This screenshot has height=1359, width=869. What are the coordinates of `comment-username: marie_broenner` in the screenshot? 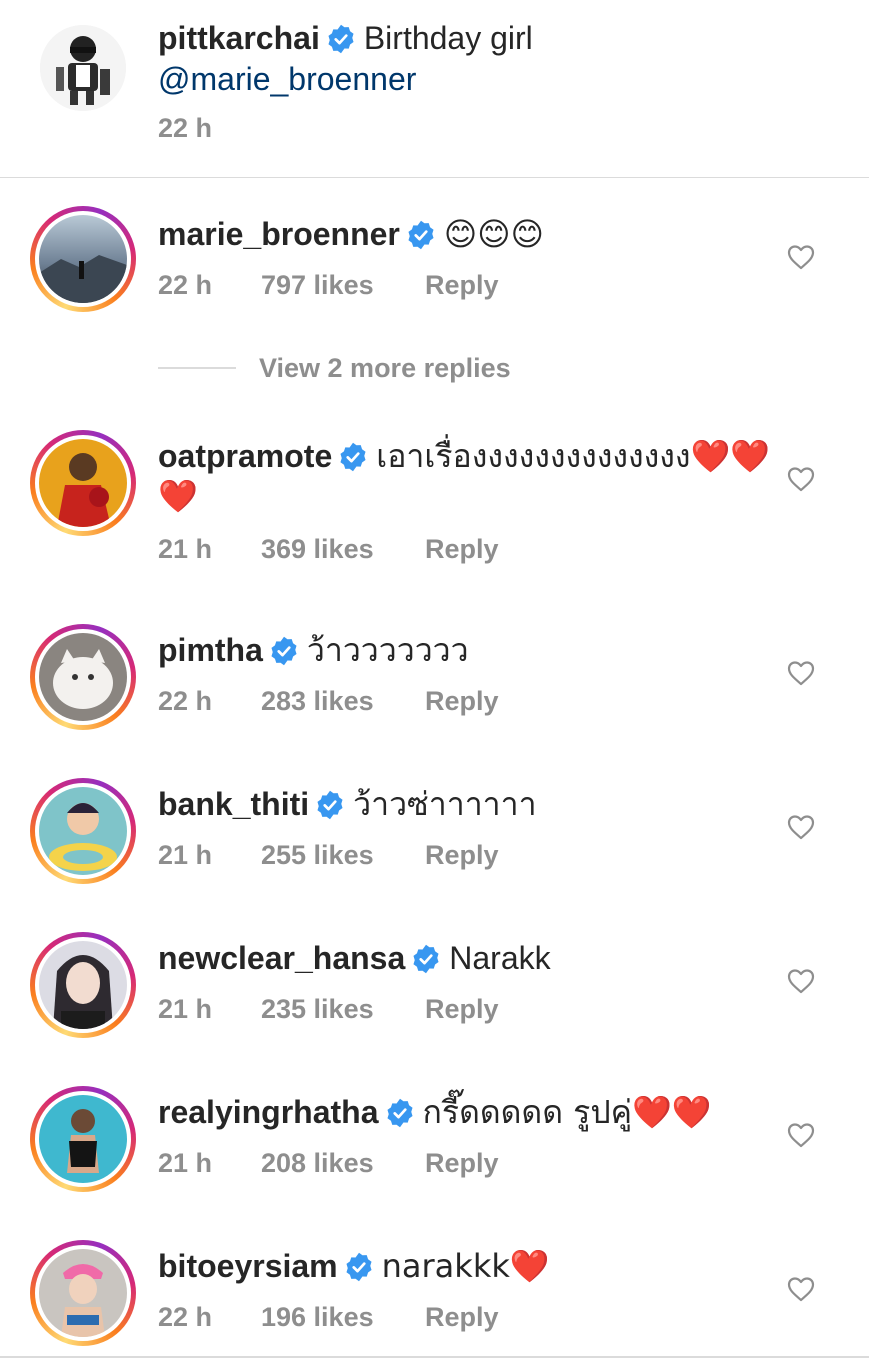 It's located at (279, 234).